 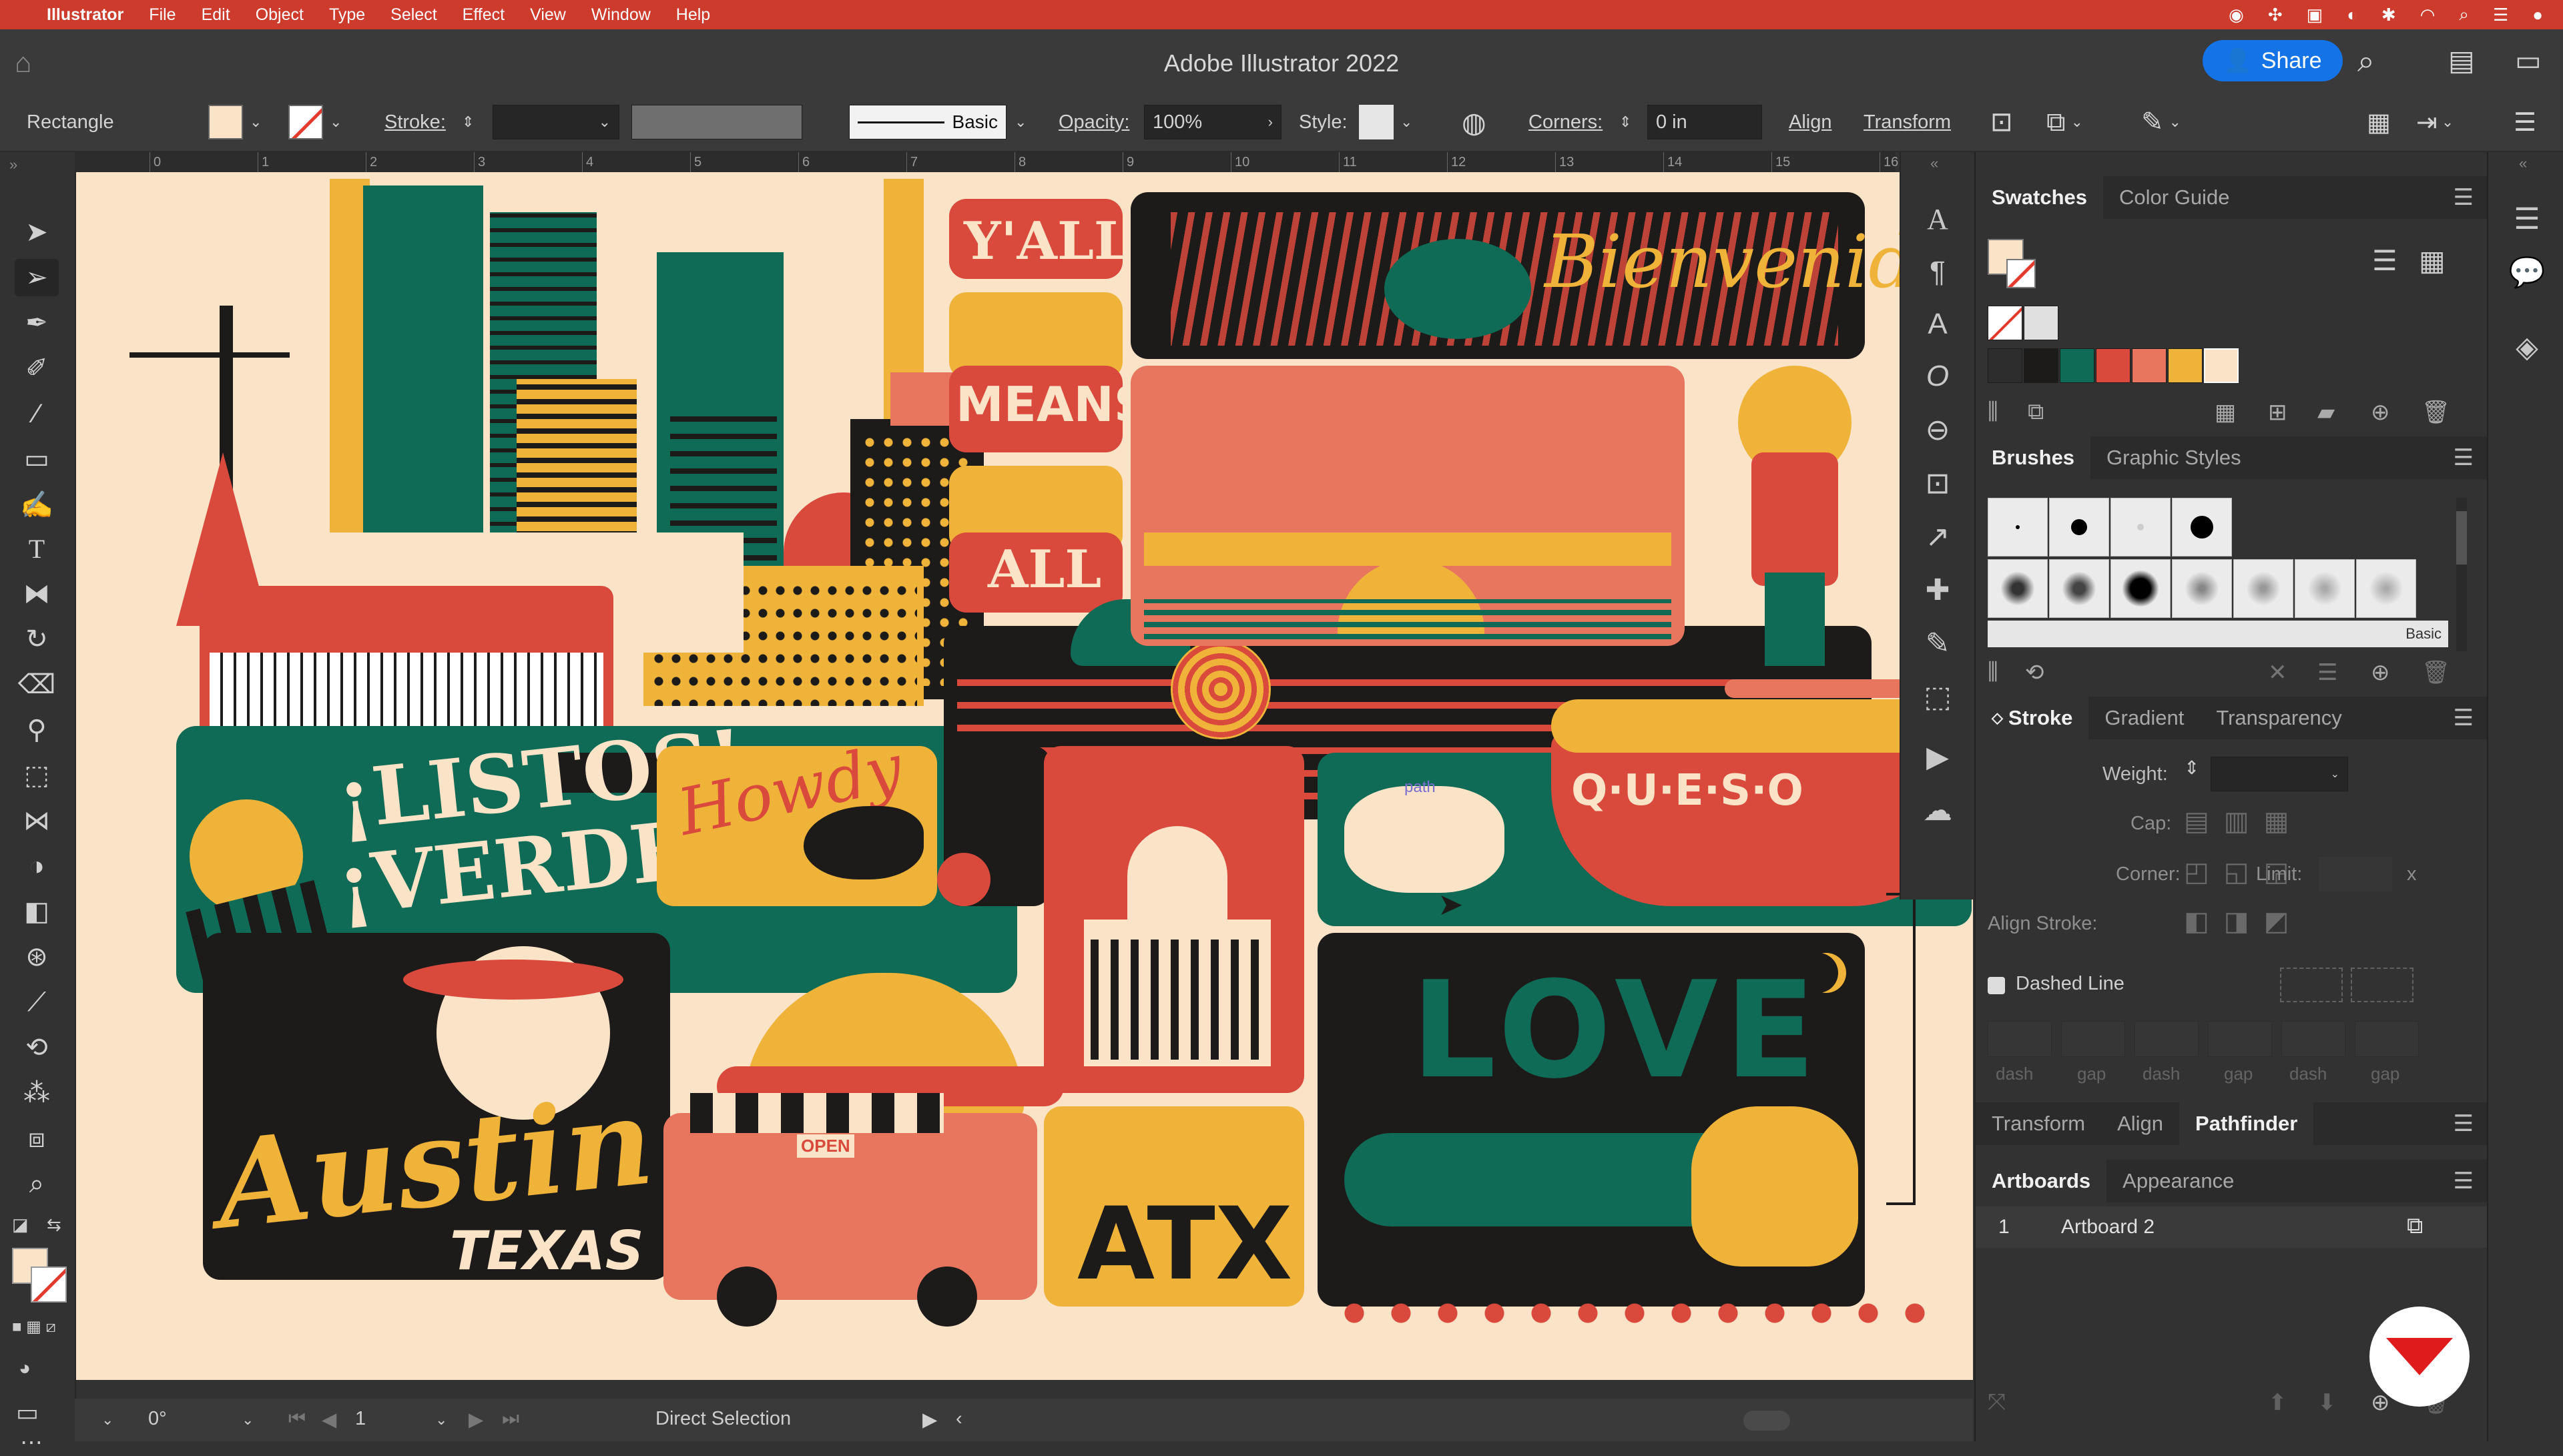 What do you see at coordinates (37, 1138) in the screenshot?
I see `artboard-tool-icon: ⧈` at bounding box center [37, 1138].